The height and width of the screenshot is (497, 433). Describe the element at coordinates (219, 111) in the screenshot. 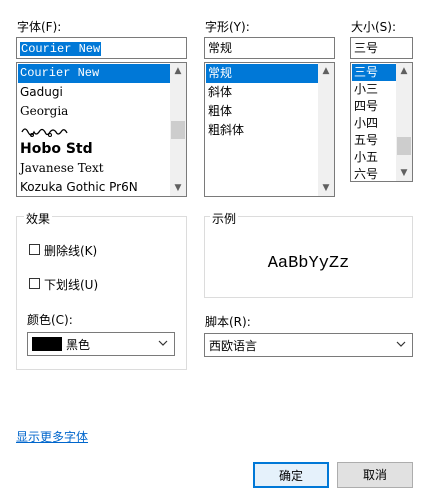

I see `style-list-item-bold: 粗体` at that location.